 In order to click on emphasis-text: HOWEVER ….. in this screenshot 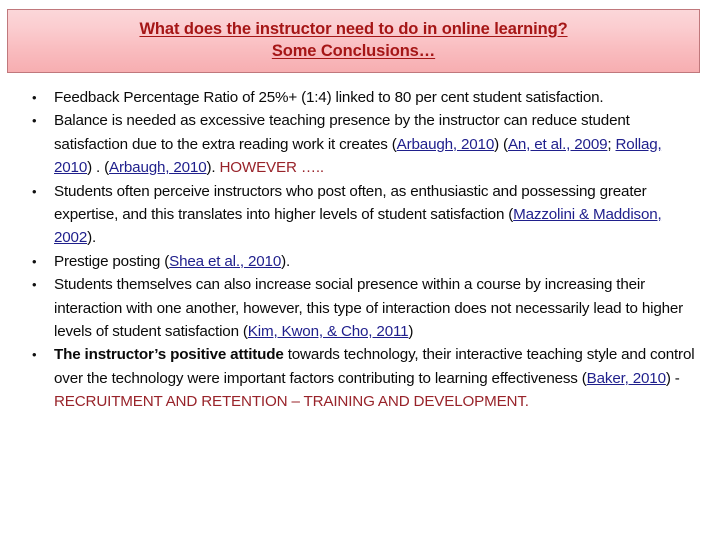, I will do `click(271, 168)`.